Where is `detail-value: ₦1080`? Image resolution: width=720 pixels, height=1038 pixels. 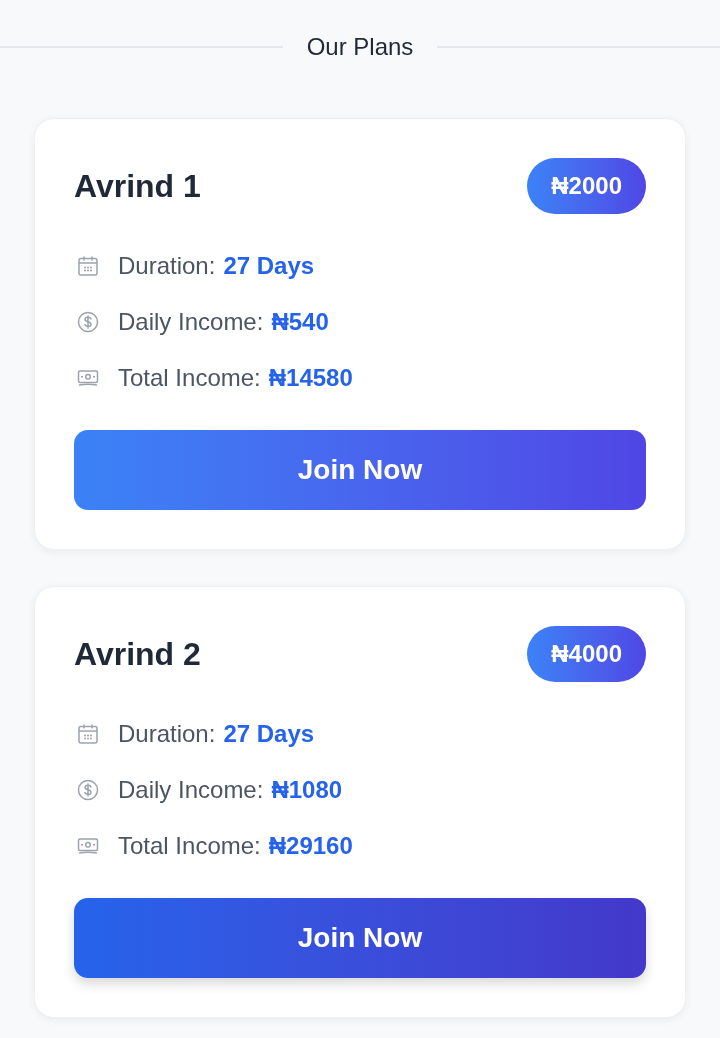
detail-value: ₦1080 is located at coordinates (307, 790).